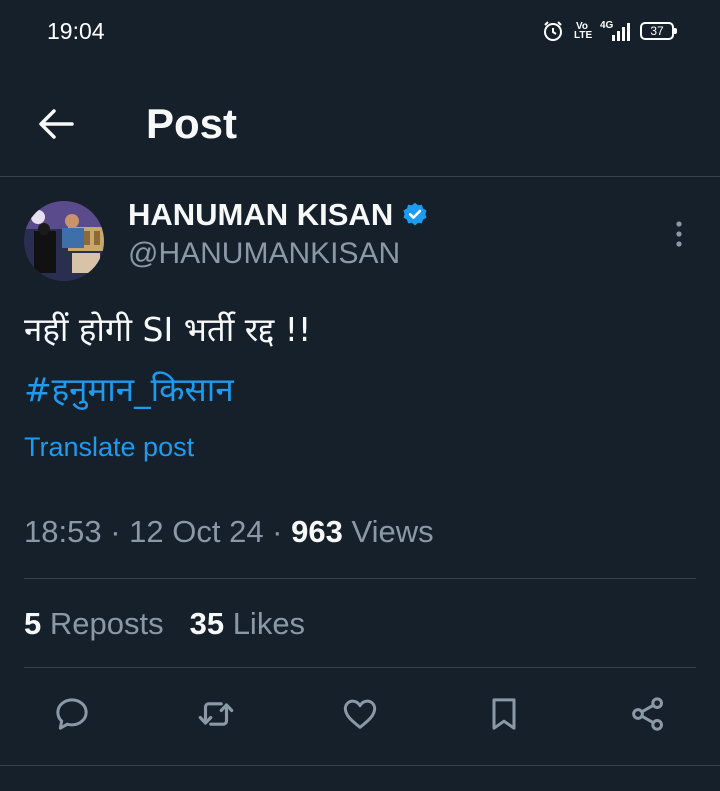 The height and width of the screenshot is (791, 720). I want to click on like-button, so click(360, 714).